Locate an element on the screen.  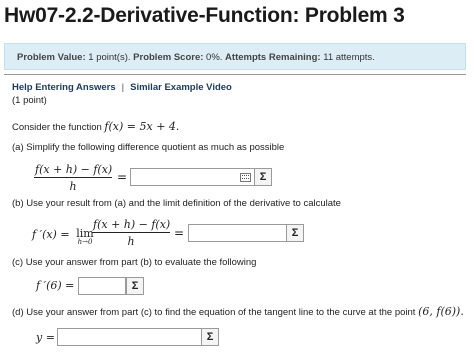
problem-value: 1 point(s). is located at coordinates (109, 57).